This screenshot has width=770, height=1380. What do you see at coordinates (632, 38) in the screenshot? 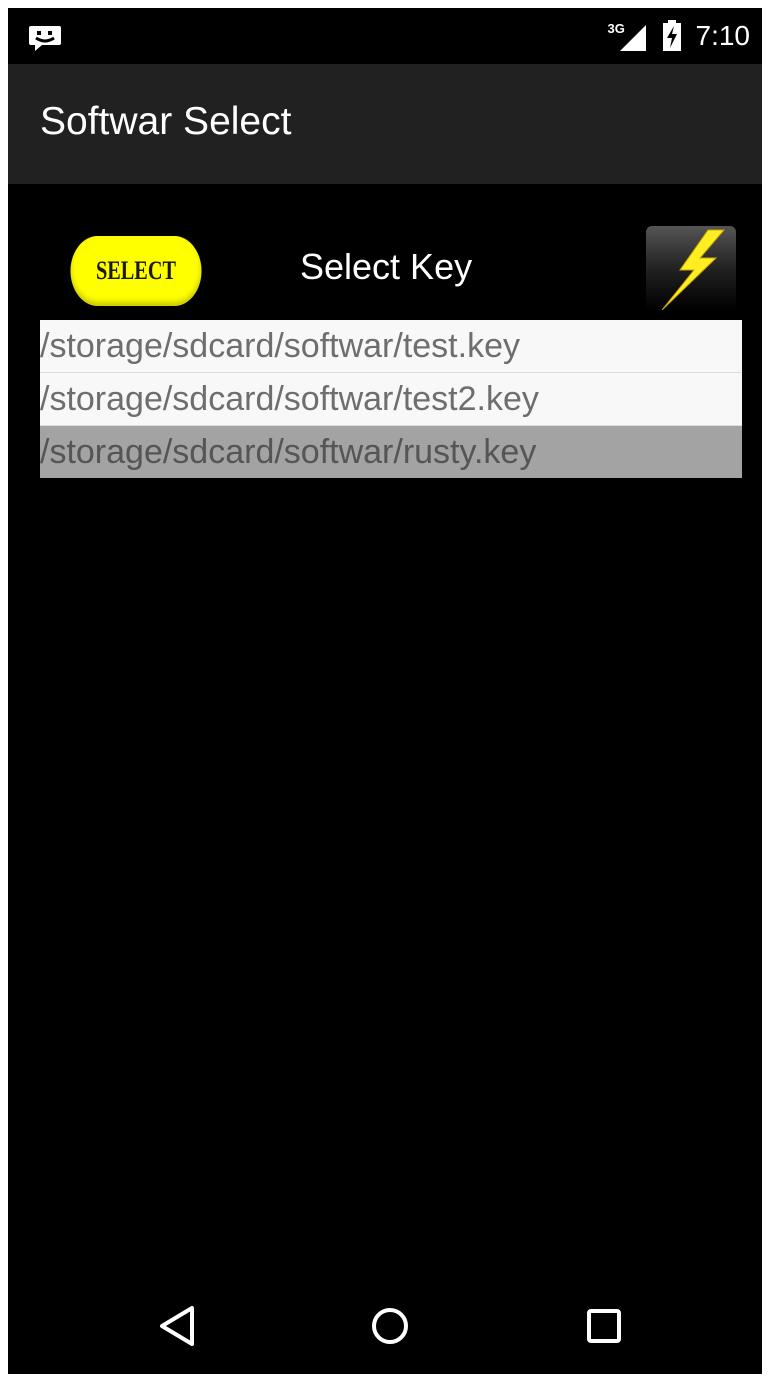
I see `cell-signal-icon` at bounding box center [632, 38].